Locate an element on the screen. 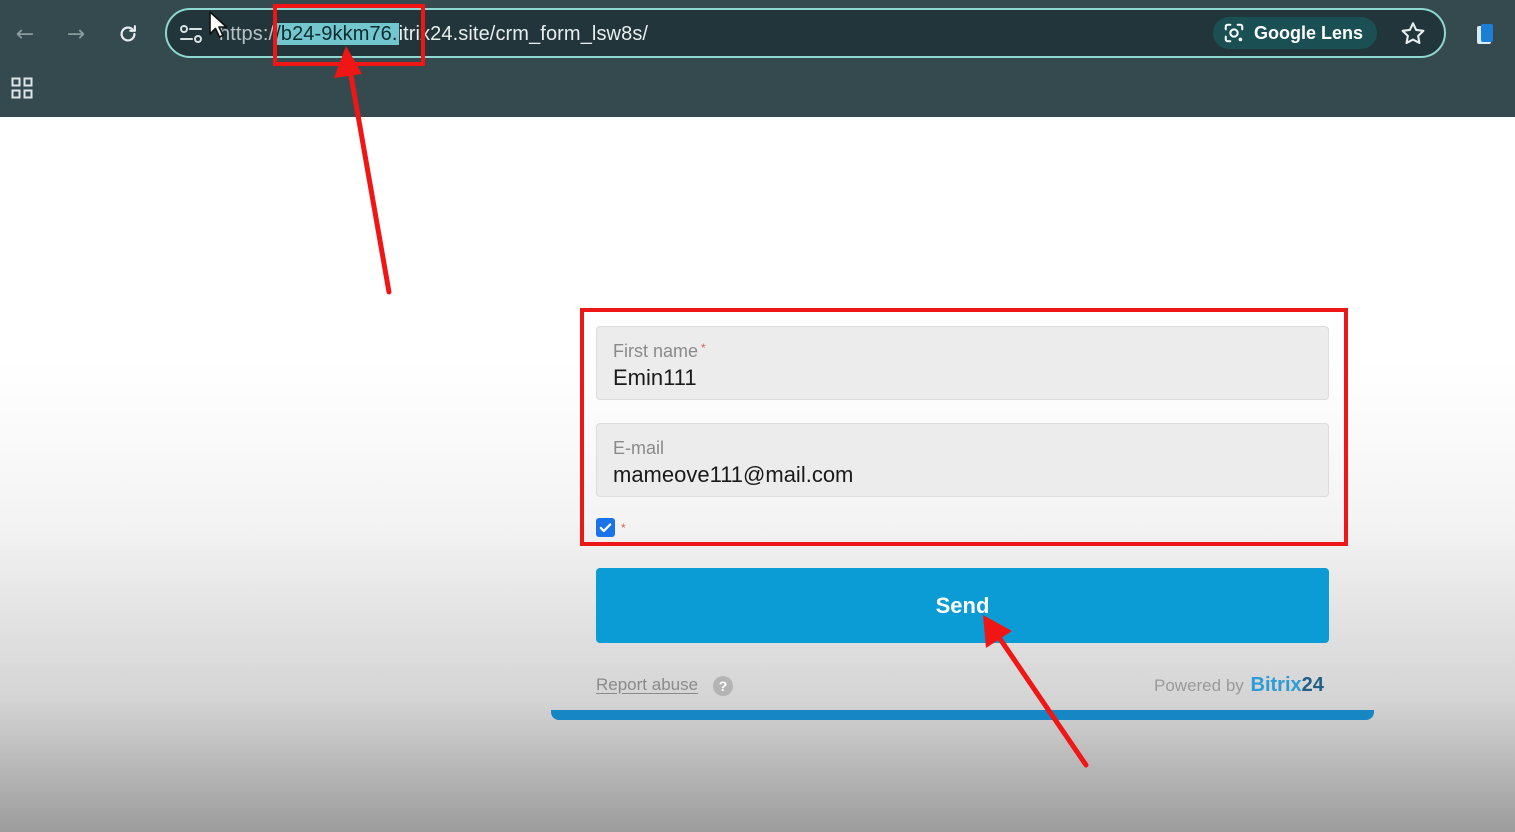  back-button: ← is located at coordinates (25, 34).